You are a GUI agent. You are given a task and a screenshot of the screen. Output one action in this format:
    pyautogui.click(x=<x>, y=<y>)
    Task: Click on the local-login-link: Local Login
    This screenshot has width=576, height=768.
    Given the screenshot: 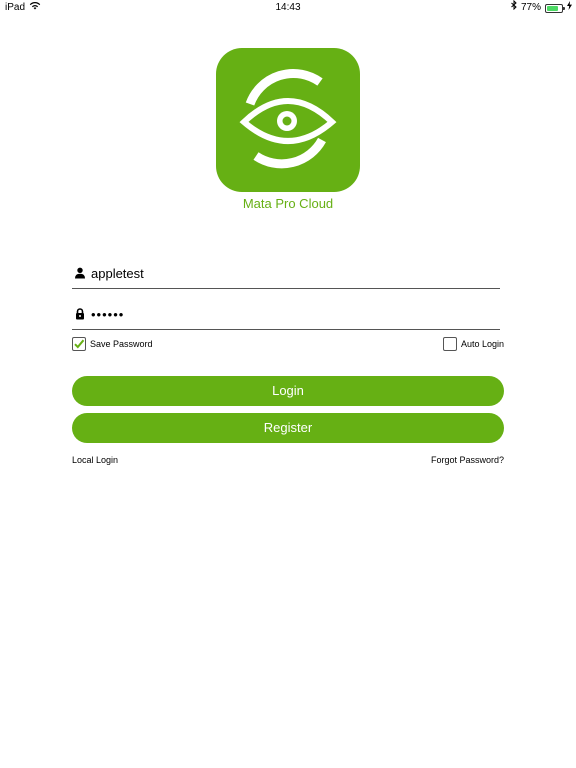 What is the action you would take?
    pyautogui.click(x=95, y=460)
    